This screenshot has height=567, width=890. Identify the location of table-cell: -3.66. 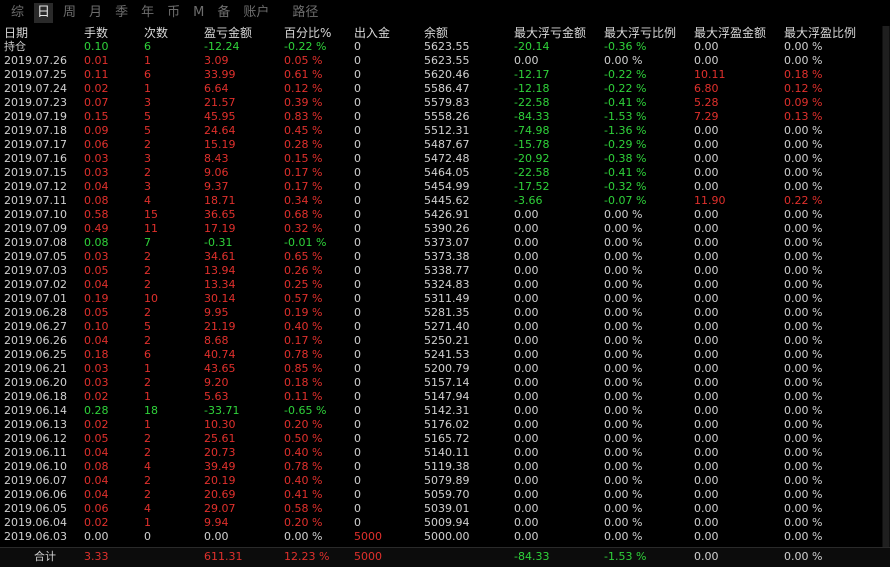
(528, 200).